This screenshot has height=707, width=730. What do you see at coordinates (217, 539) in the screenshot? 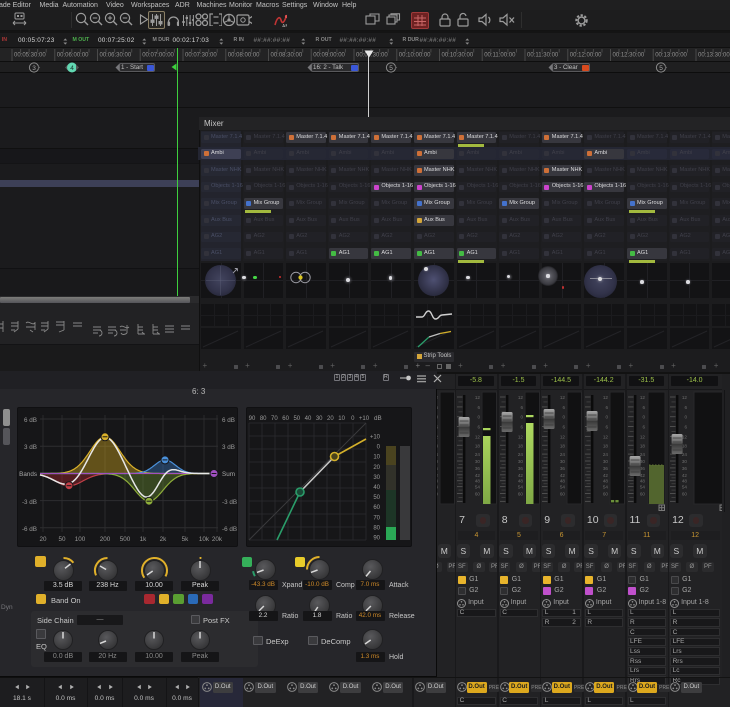
I see `svg-text: 20k` at bounding box center [217, 539].